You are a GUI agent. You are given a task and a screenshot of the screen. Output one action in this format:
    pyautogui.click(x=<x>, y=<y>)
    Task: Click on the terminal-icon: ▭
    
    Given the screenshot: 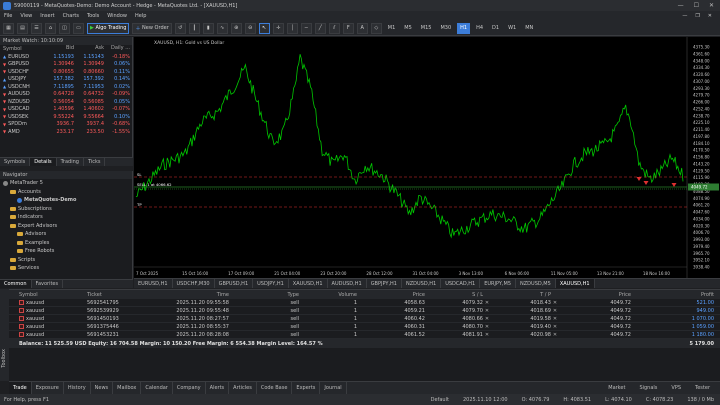 What is the action you would take?
    pyautogui.click(x=78, y=28)
    